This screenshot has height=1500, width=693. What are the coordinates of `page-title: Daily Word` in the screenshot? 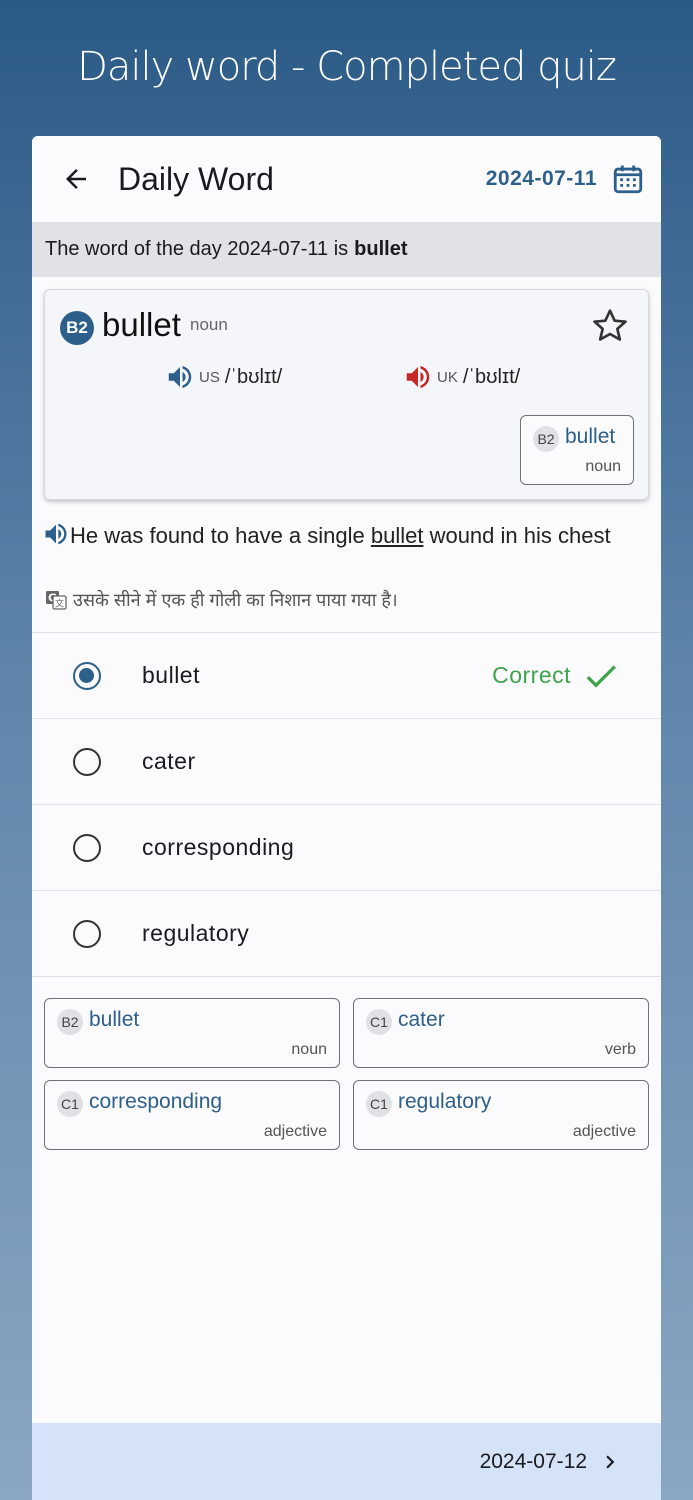 It's located at (196, 178).